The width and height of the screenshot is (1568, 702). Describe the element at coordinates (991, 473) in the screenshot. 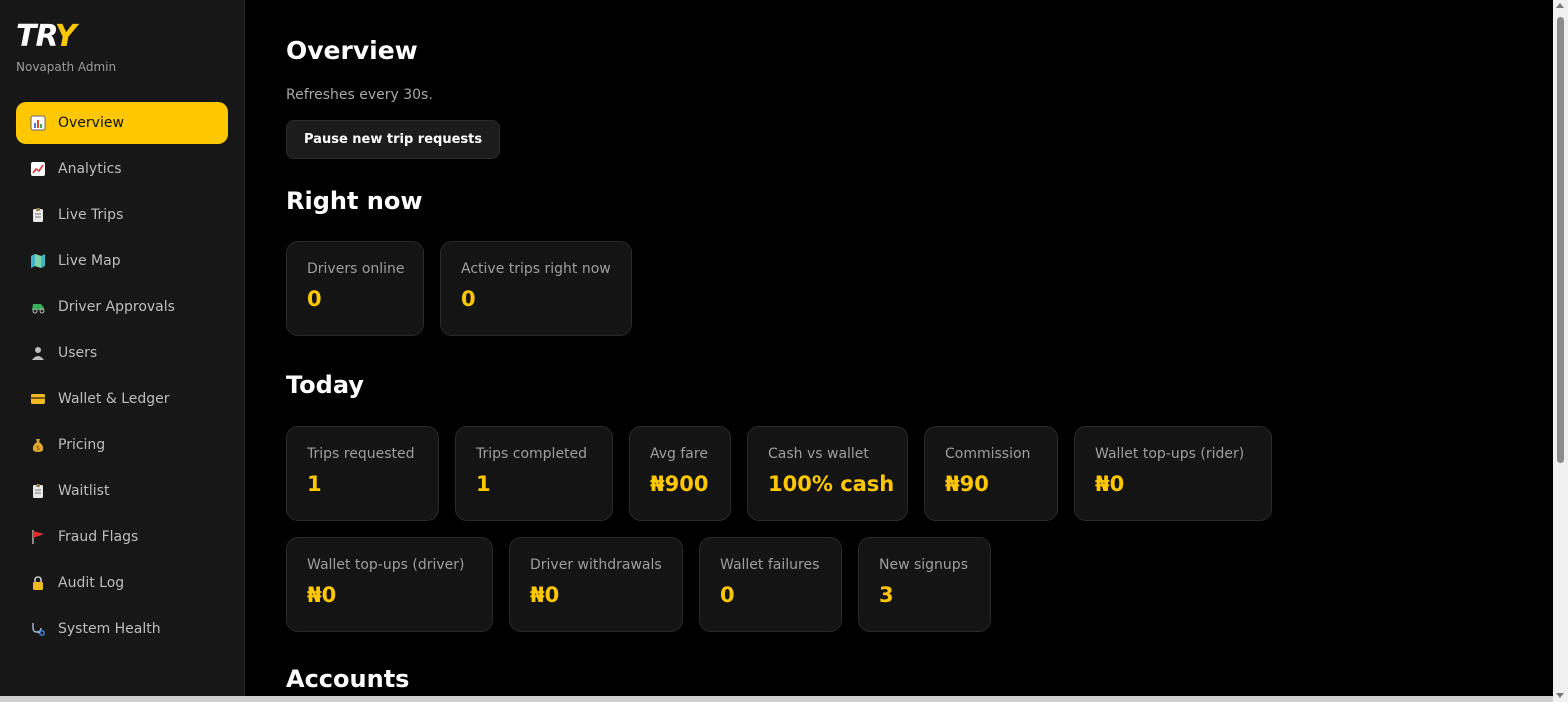

I see `stat-card-commission: Commission ₦90` at that location.